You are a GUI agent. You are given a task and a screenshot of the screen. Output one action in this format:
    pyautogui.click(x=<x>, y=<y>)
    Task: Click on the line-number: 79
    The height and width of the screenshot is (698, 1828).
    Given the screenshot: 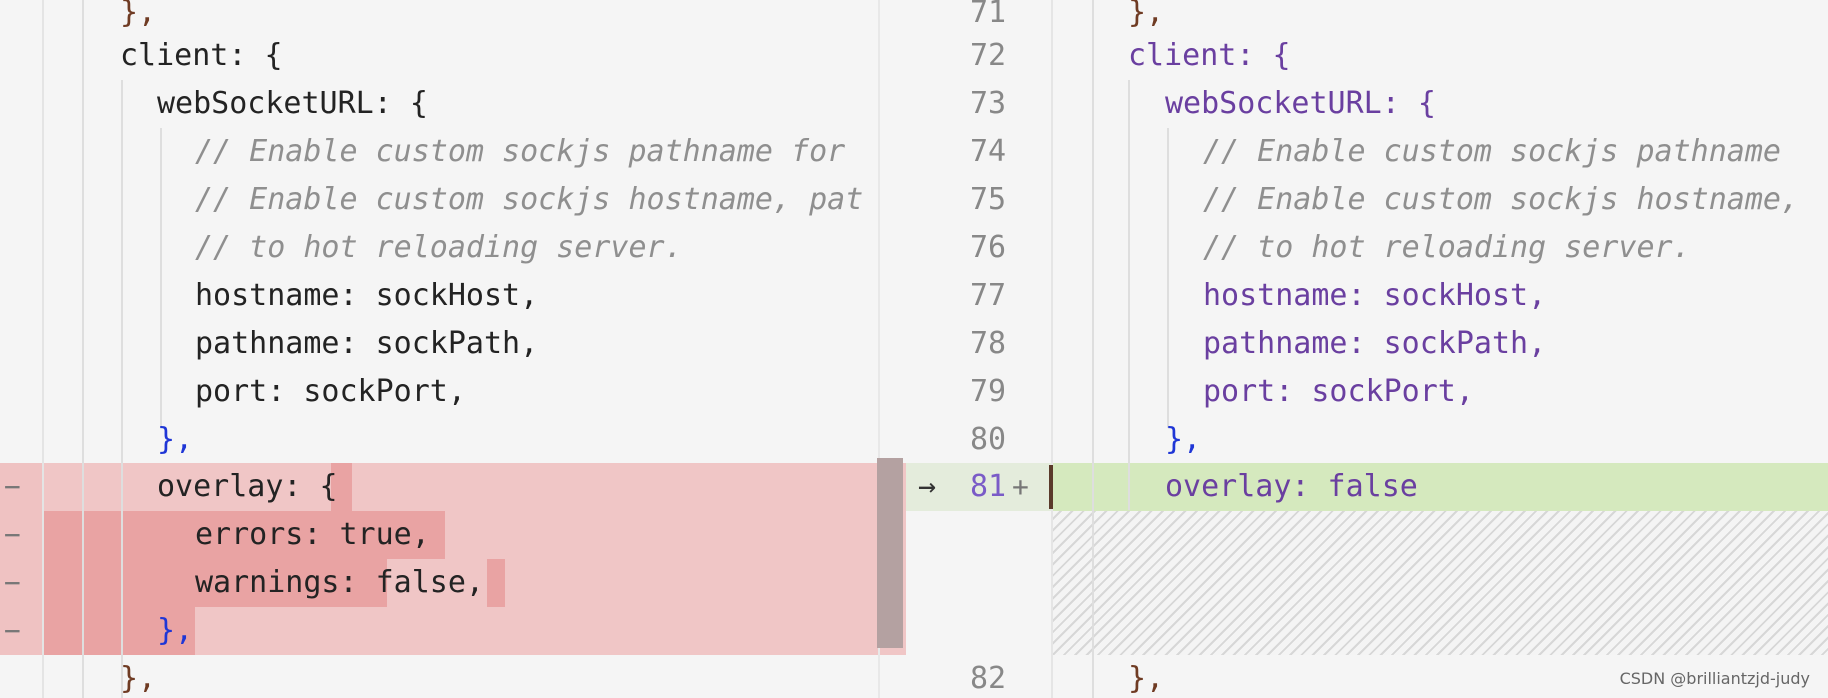 What is the action you would take?
    pyautogui.click(x=988, y=391)
    